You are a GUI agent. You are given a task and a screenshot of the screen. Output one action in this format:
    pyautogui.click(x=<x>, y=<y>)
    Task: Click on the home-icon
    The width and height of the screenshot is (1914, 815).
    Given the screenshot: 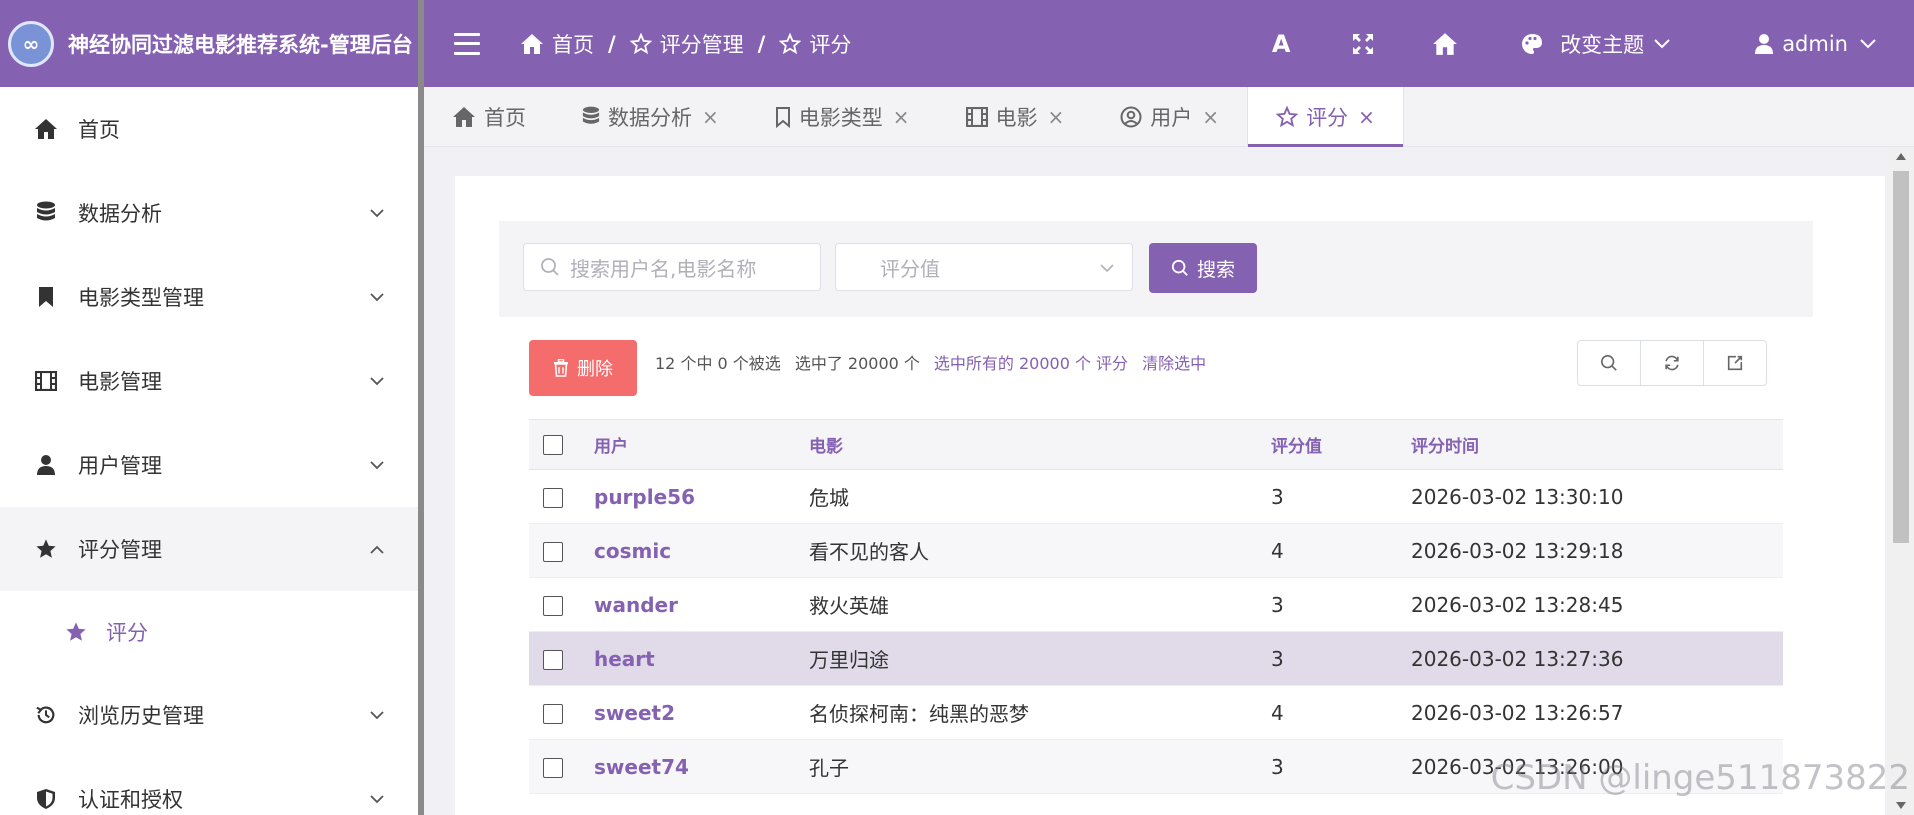 What is the action you would take?
    pyautogui.click(x=1445, y=43)
    